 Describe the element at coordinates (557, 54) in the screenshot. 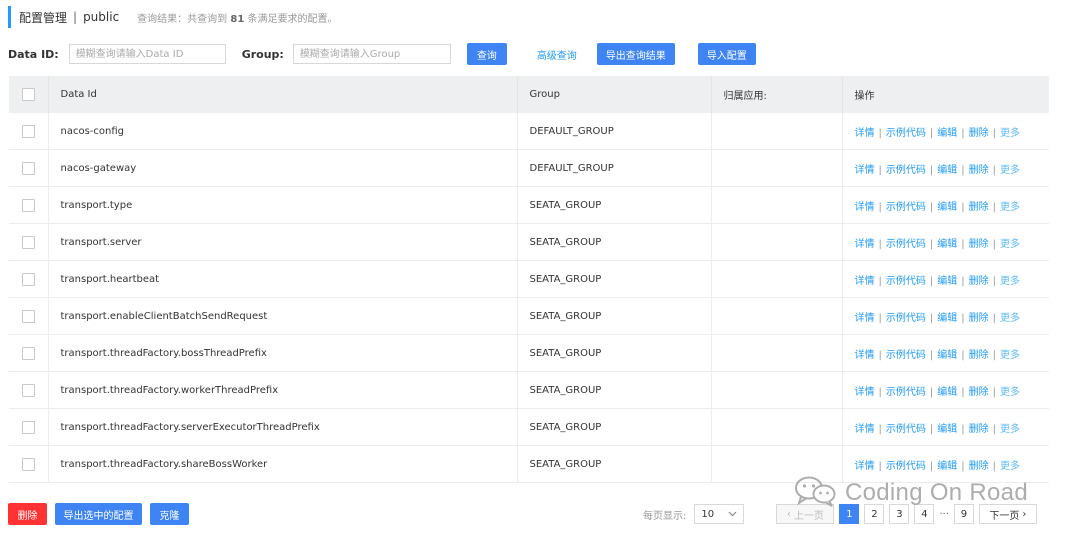

I see `advanced-search-link: 高级查询` at that location.